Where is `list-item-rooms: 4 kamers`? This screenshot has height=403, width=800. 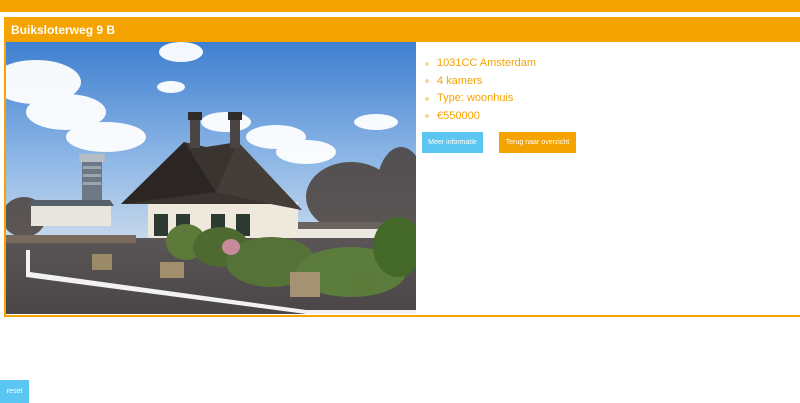
list-item-rooms: 4 kamers is located at coordinates (478, 82).